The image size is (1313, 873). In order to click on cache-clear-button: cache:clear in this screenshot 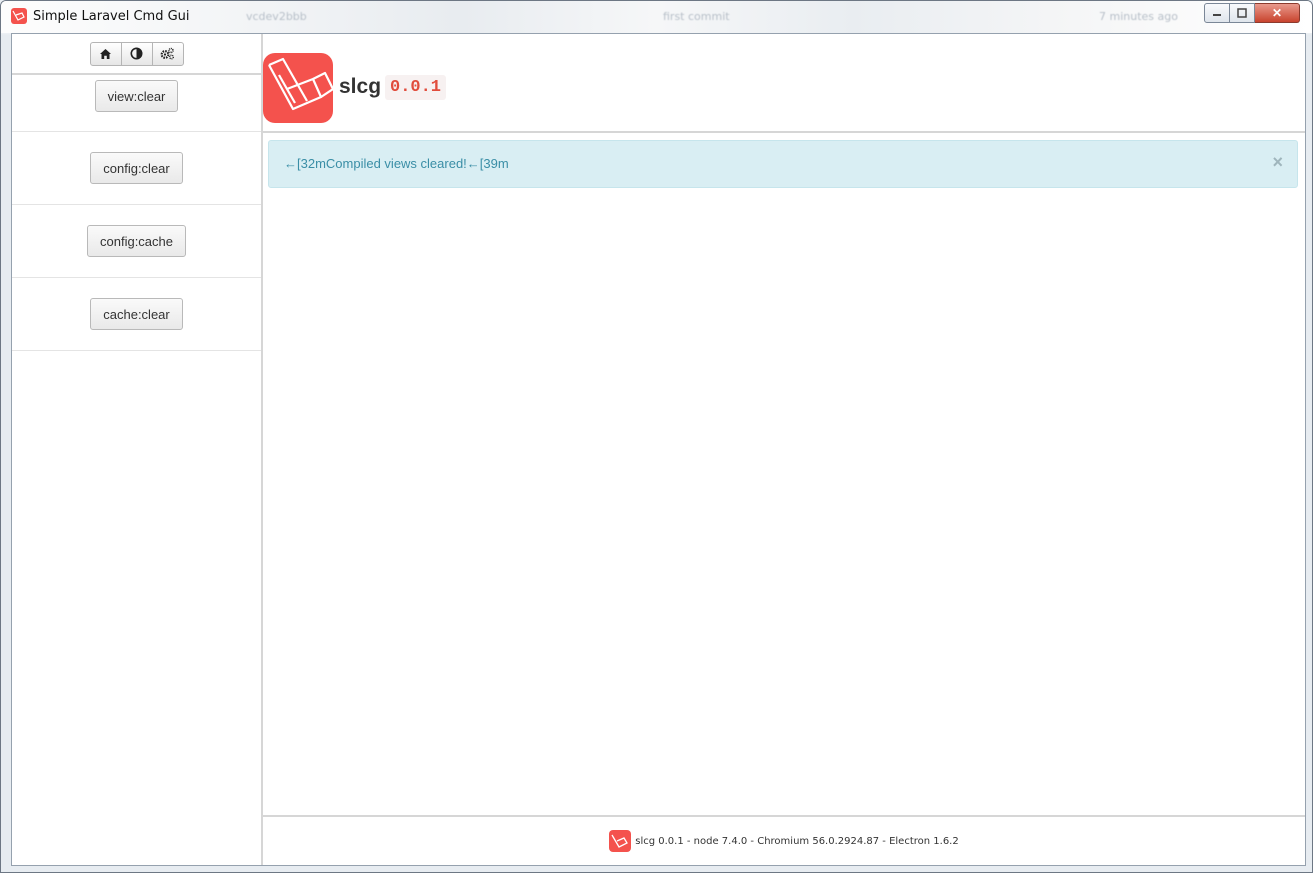, I will do `click(136, 314)`.